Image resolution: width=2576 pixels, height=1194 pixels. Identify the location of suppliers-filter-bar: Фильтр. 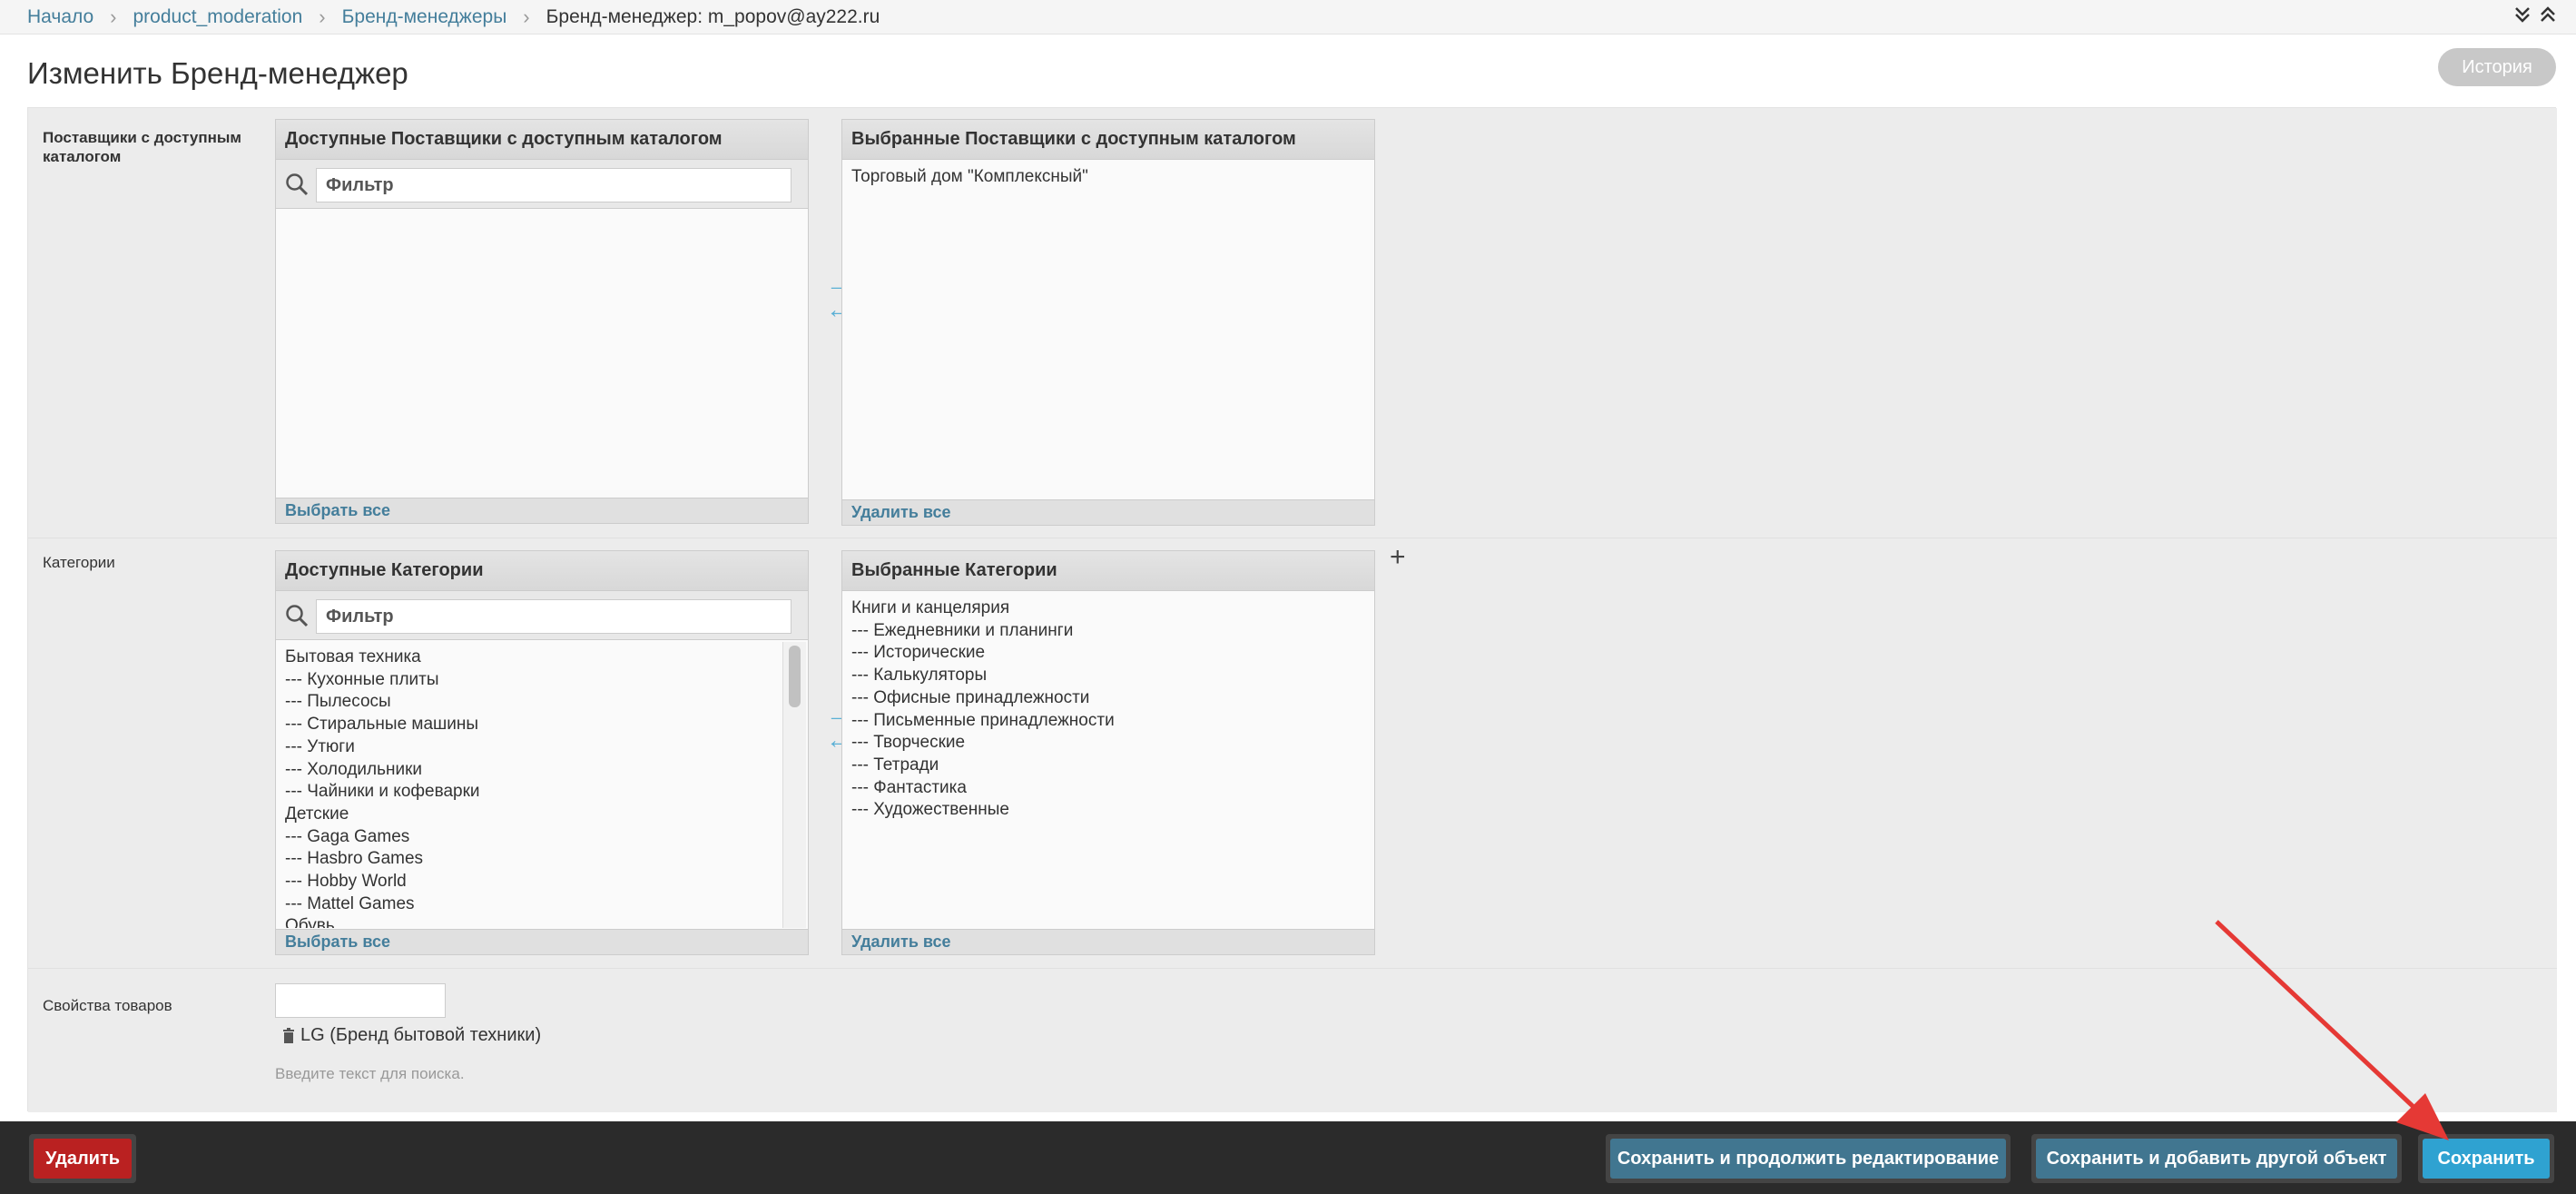
(542, 184).